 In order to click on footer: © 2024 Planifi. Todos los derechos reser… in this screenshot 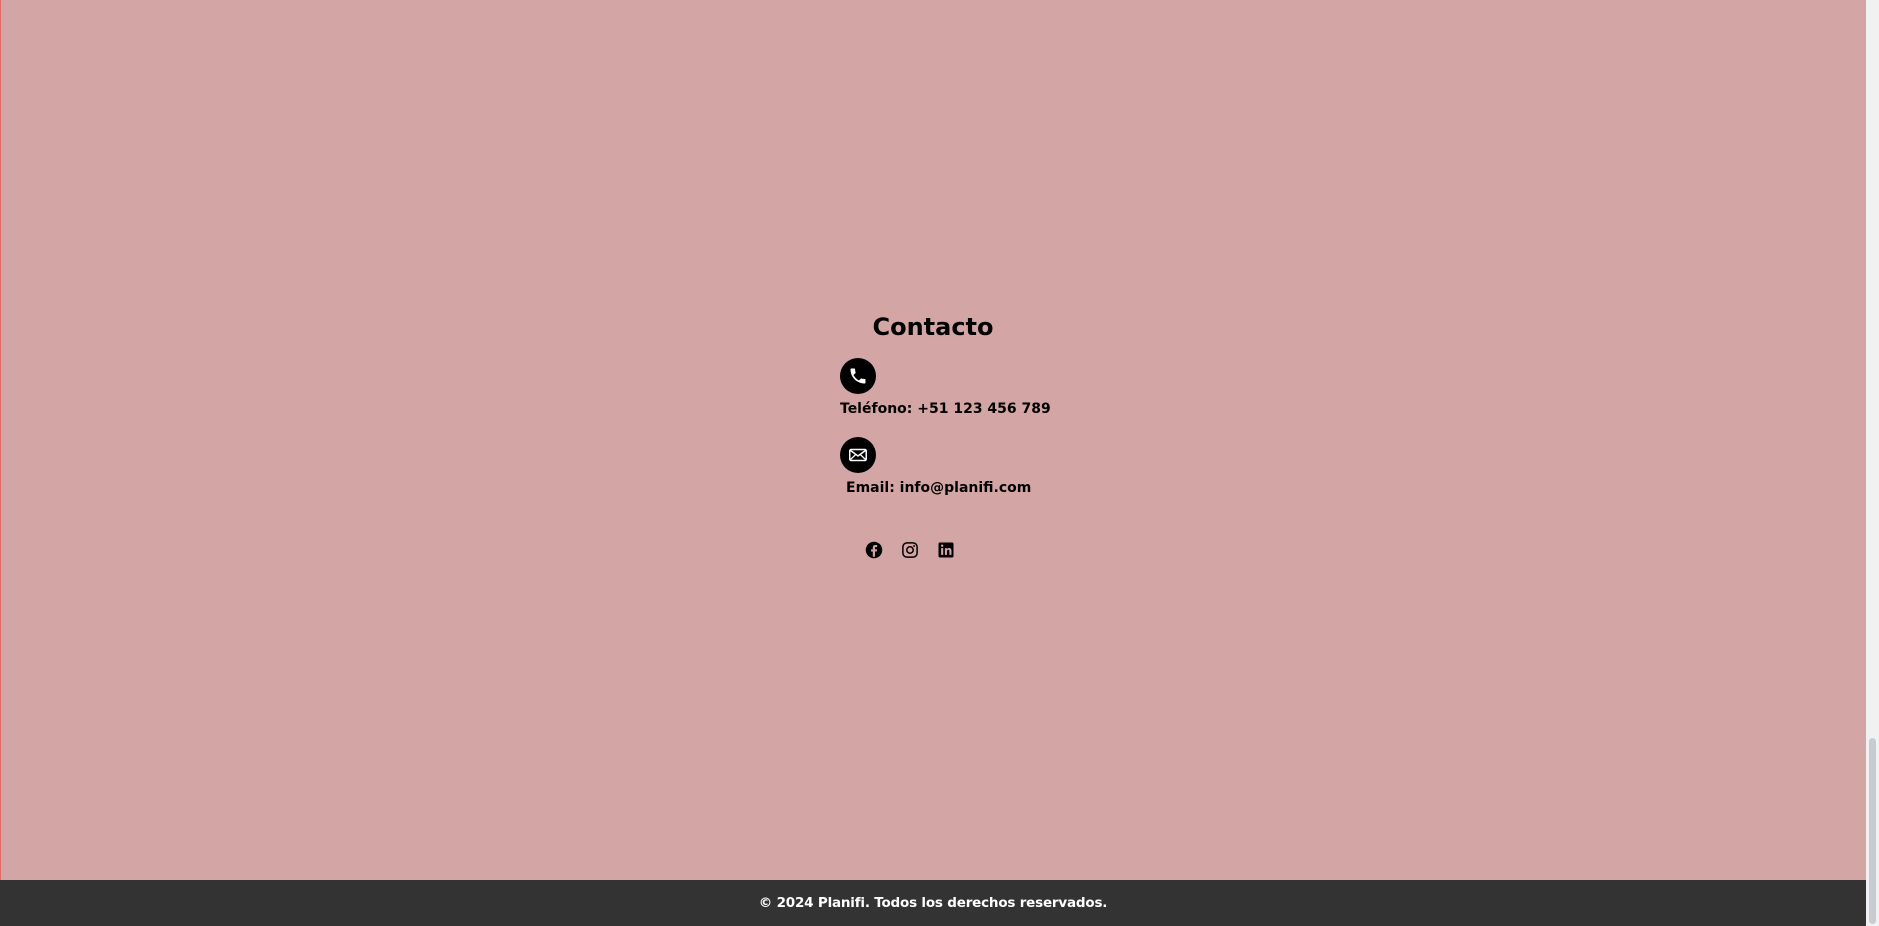, I will do `click(933, 903)`.